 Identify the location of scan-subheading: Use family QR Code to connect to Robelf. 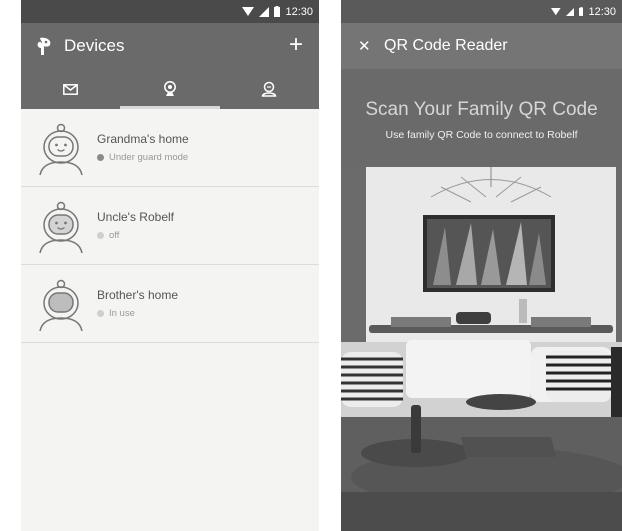
(481, 135).